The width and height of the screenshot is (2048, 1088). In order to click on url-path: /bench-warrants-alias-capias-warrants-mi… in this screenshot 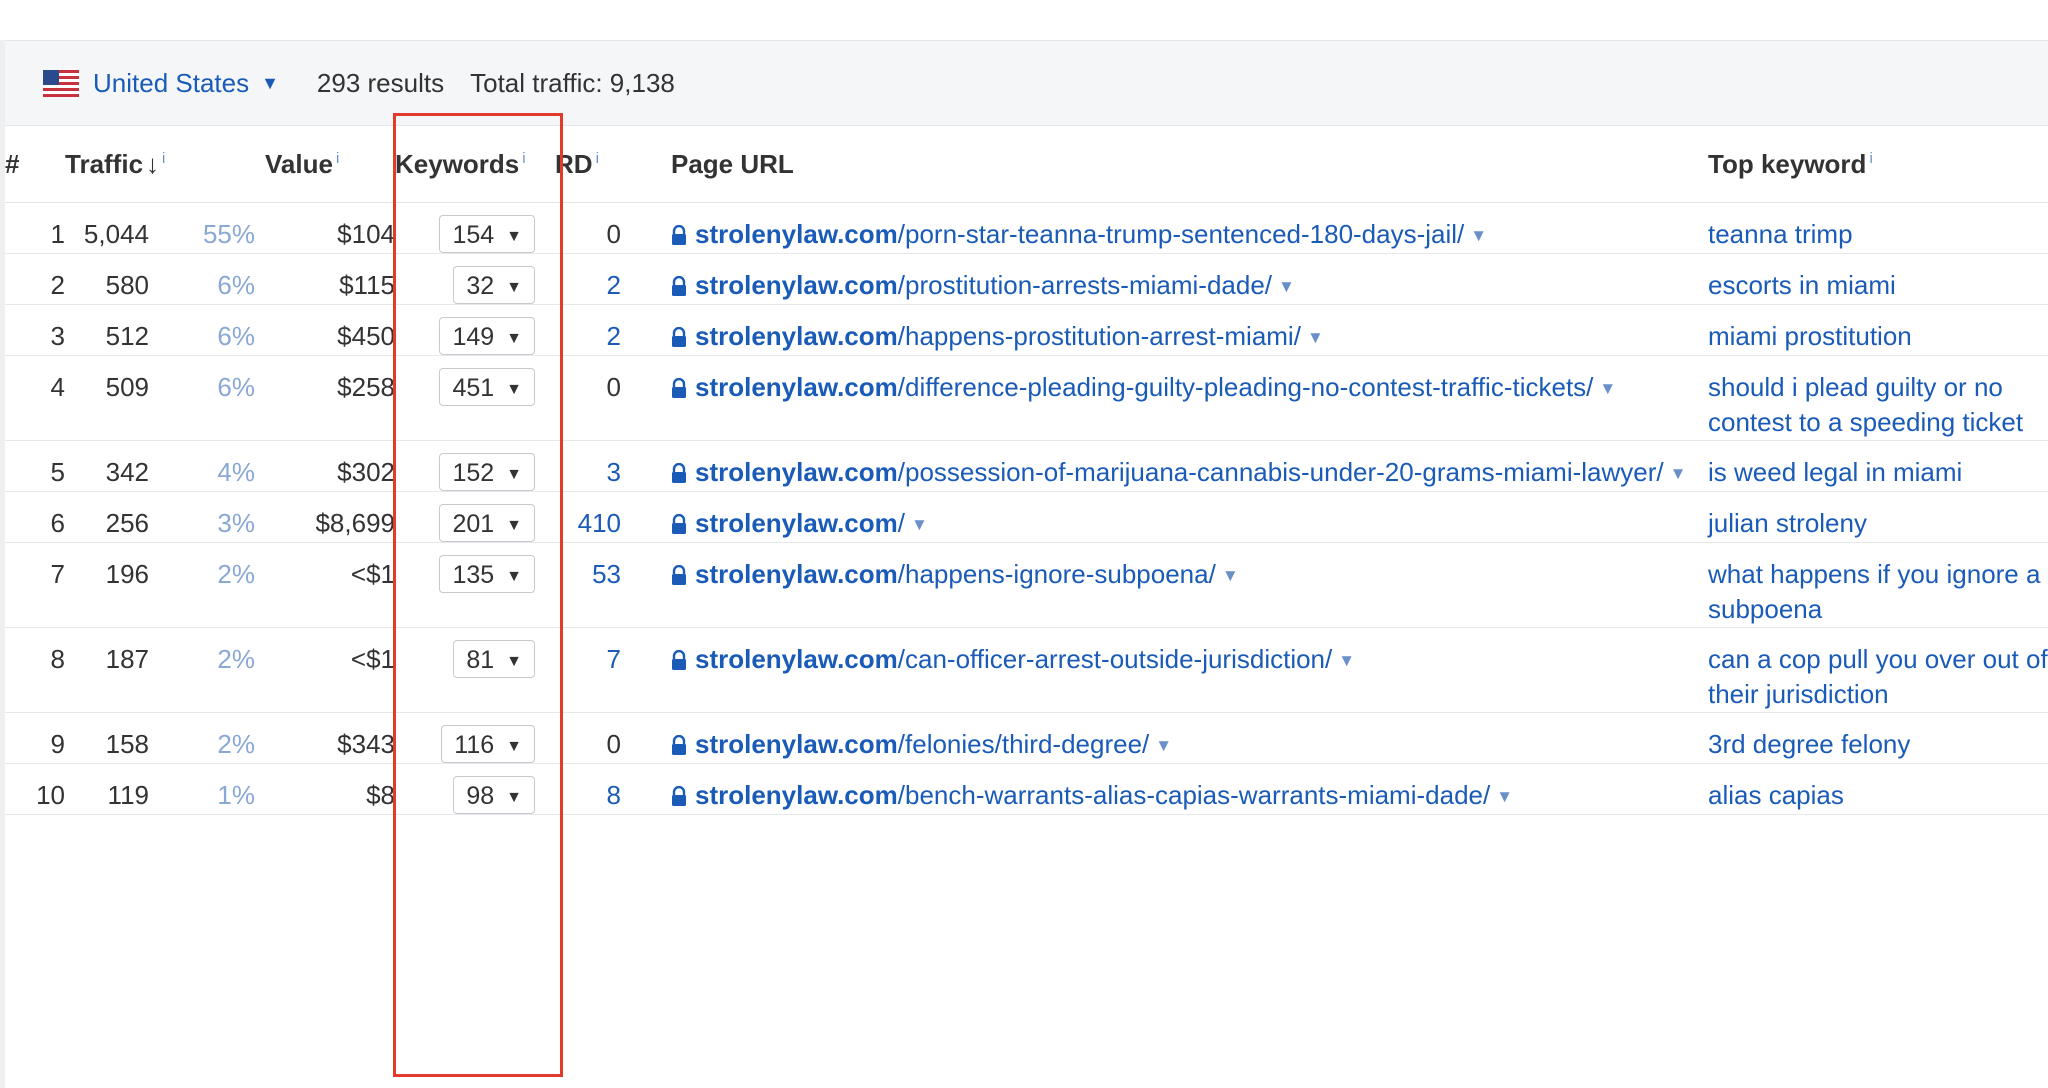, I will do `click(1194, 795)`.